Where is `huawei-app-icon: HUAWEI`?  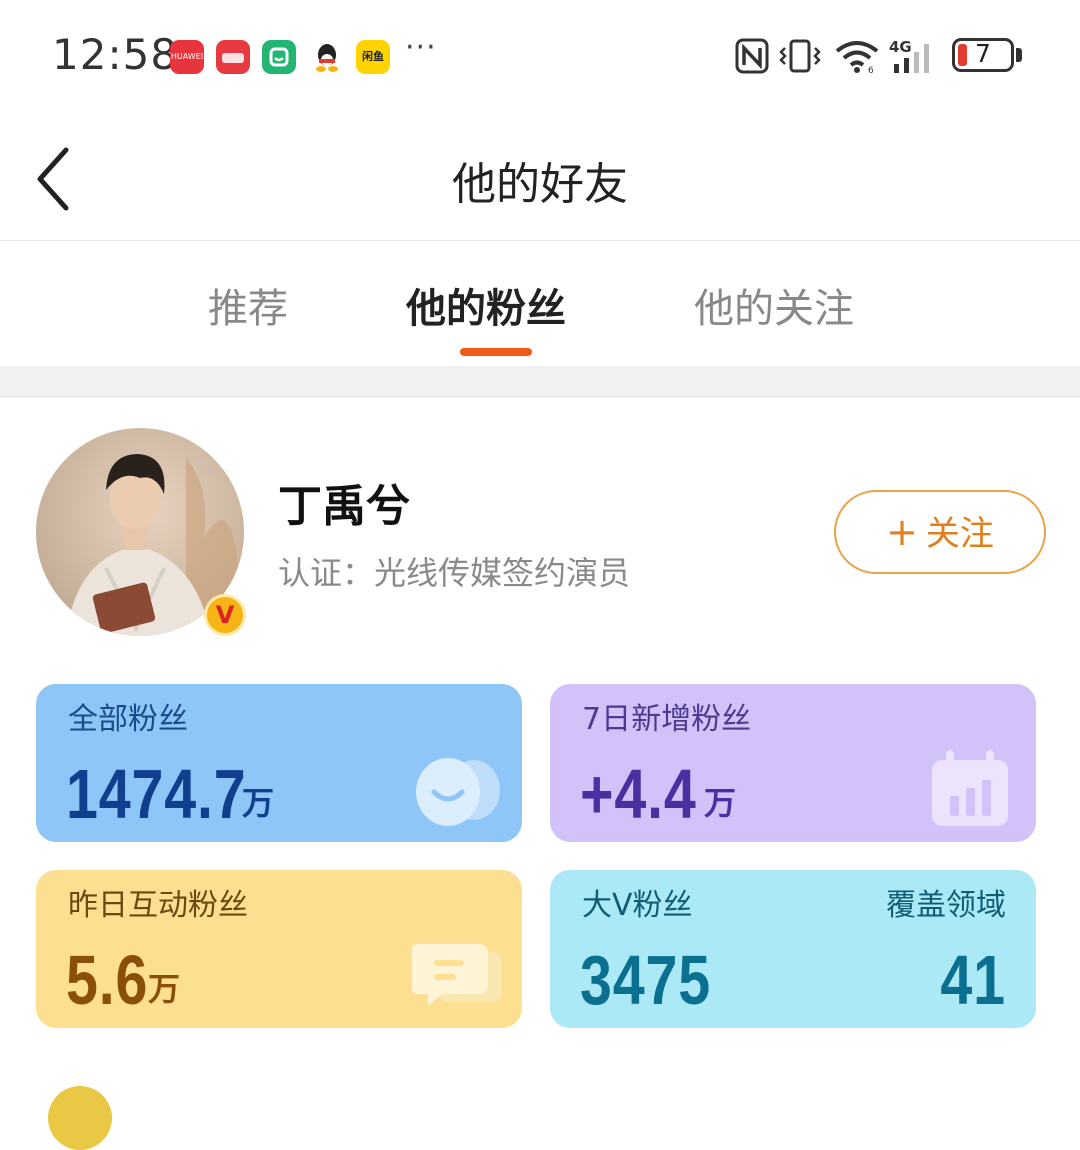
huawei-app-icon: HUAWEI is located at coordinates (187, 57).